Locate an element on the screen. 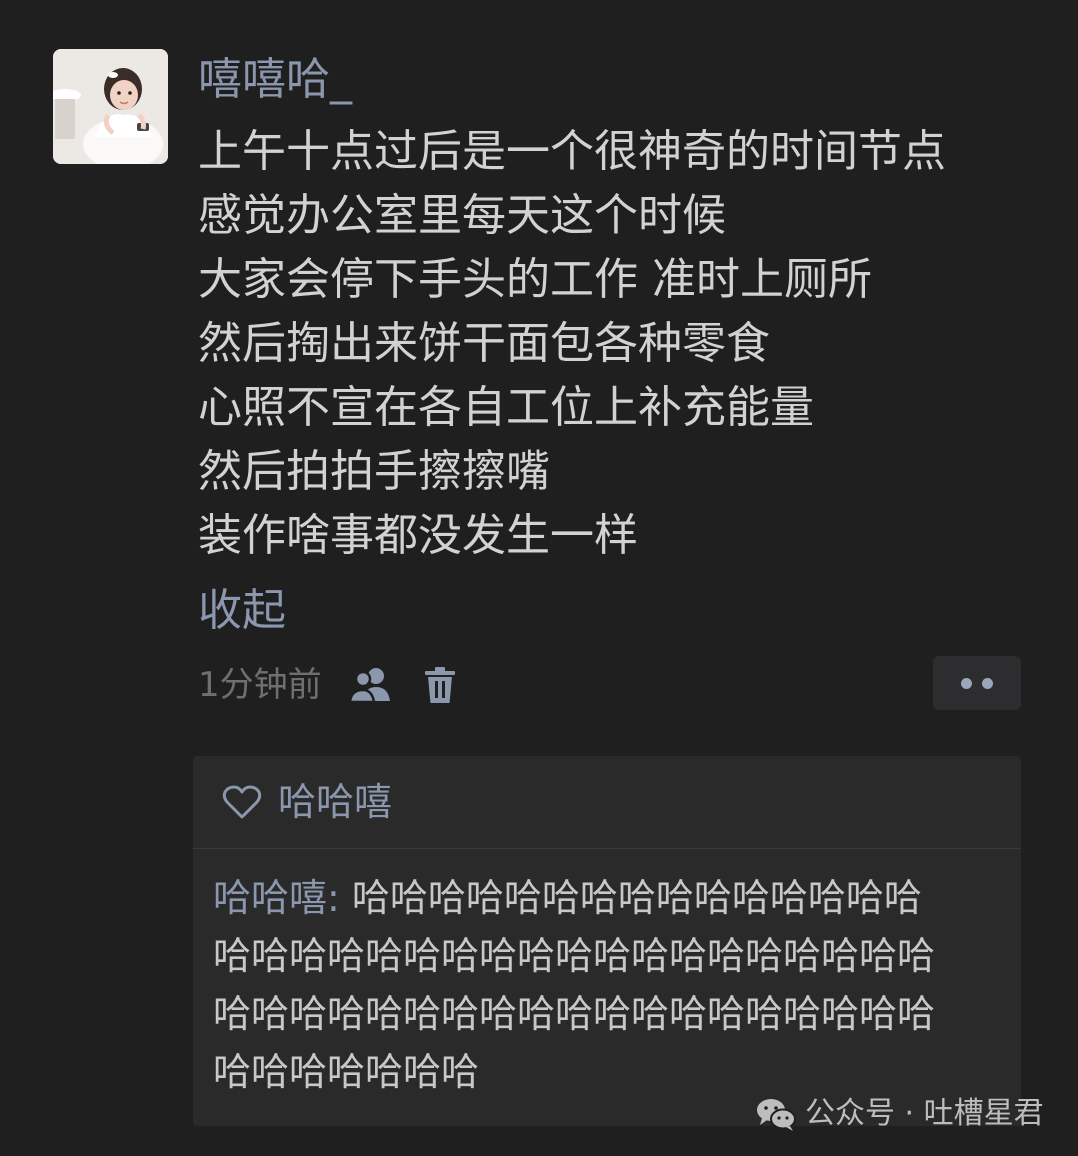 The height and width of the screenshot is (1156, 1078). comment-text: 哈哈哈哈哈哈哈哈哈哈哈哈哈哈哈 is located at coordinates (636, 898).